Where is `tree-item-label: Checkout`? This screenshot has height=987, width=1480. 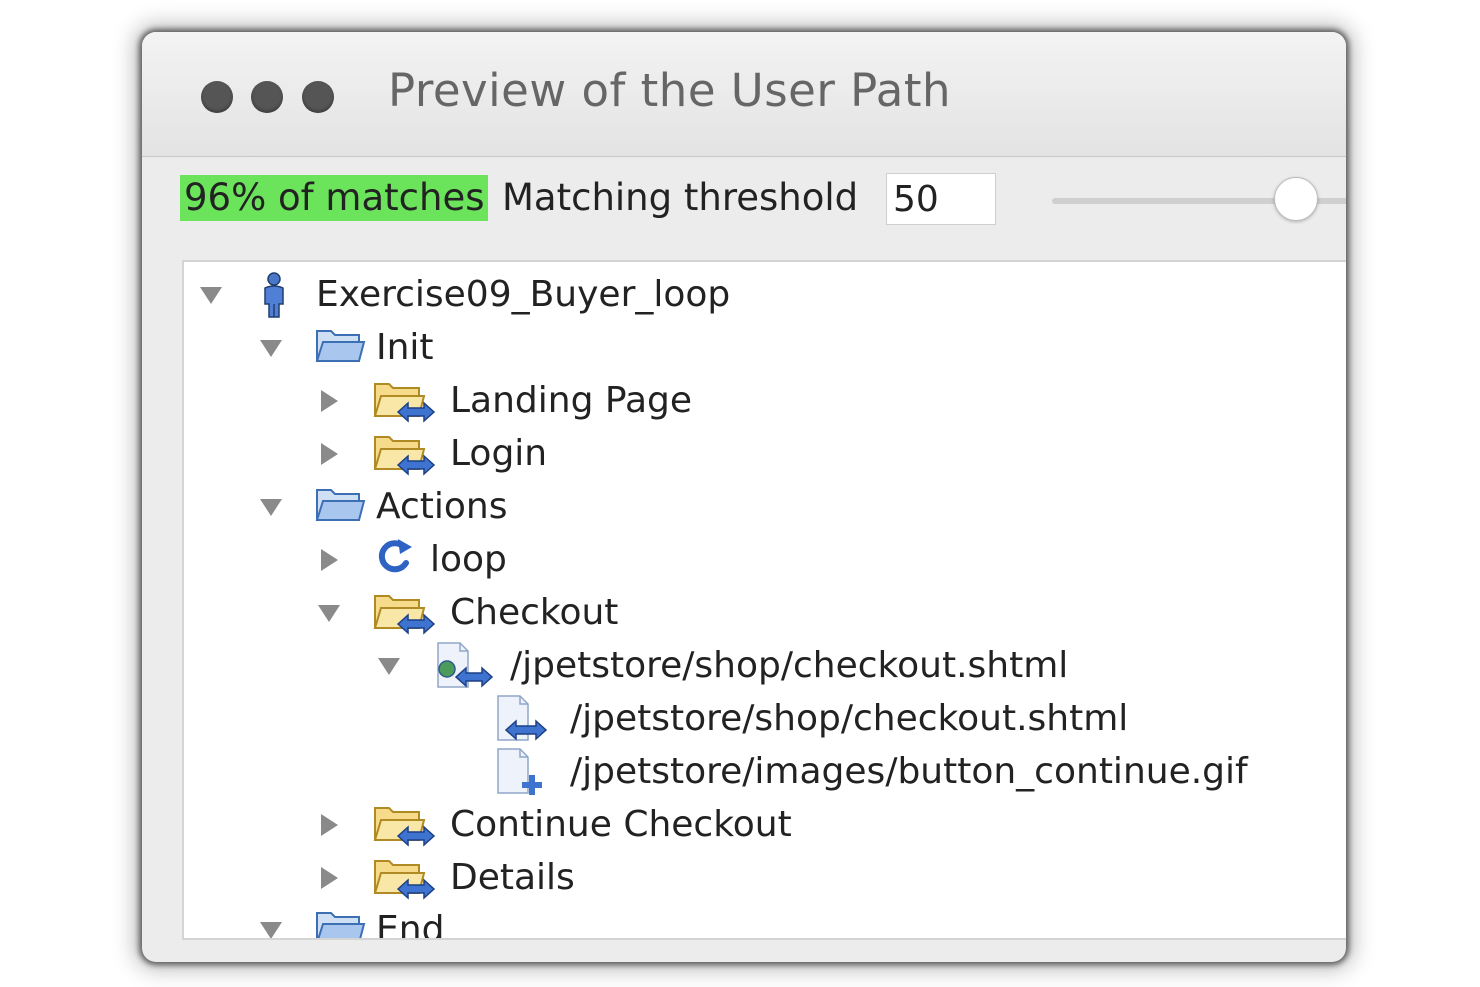
tree-item-label: Checkout is located at coordinates (534, 612).